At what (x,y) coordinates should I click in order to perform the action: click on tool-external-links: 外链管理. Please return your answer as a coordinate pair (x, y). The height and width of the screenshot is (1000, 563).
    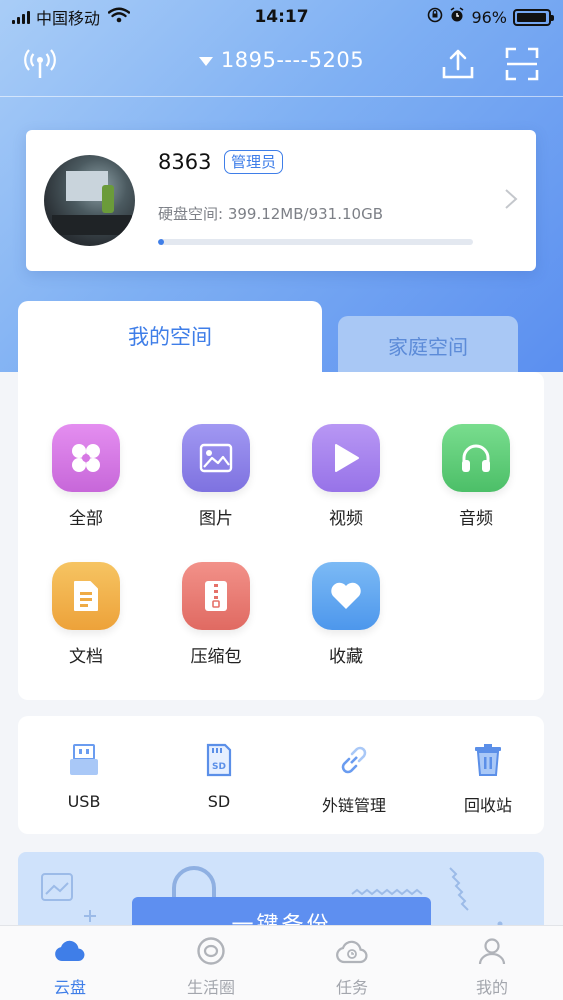
    Looking at the image, I should click on (354, 778).